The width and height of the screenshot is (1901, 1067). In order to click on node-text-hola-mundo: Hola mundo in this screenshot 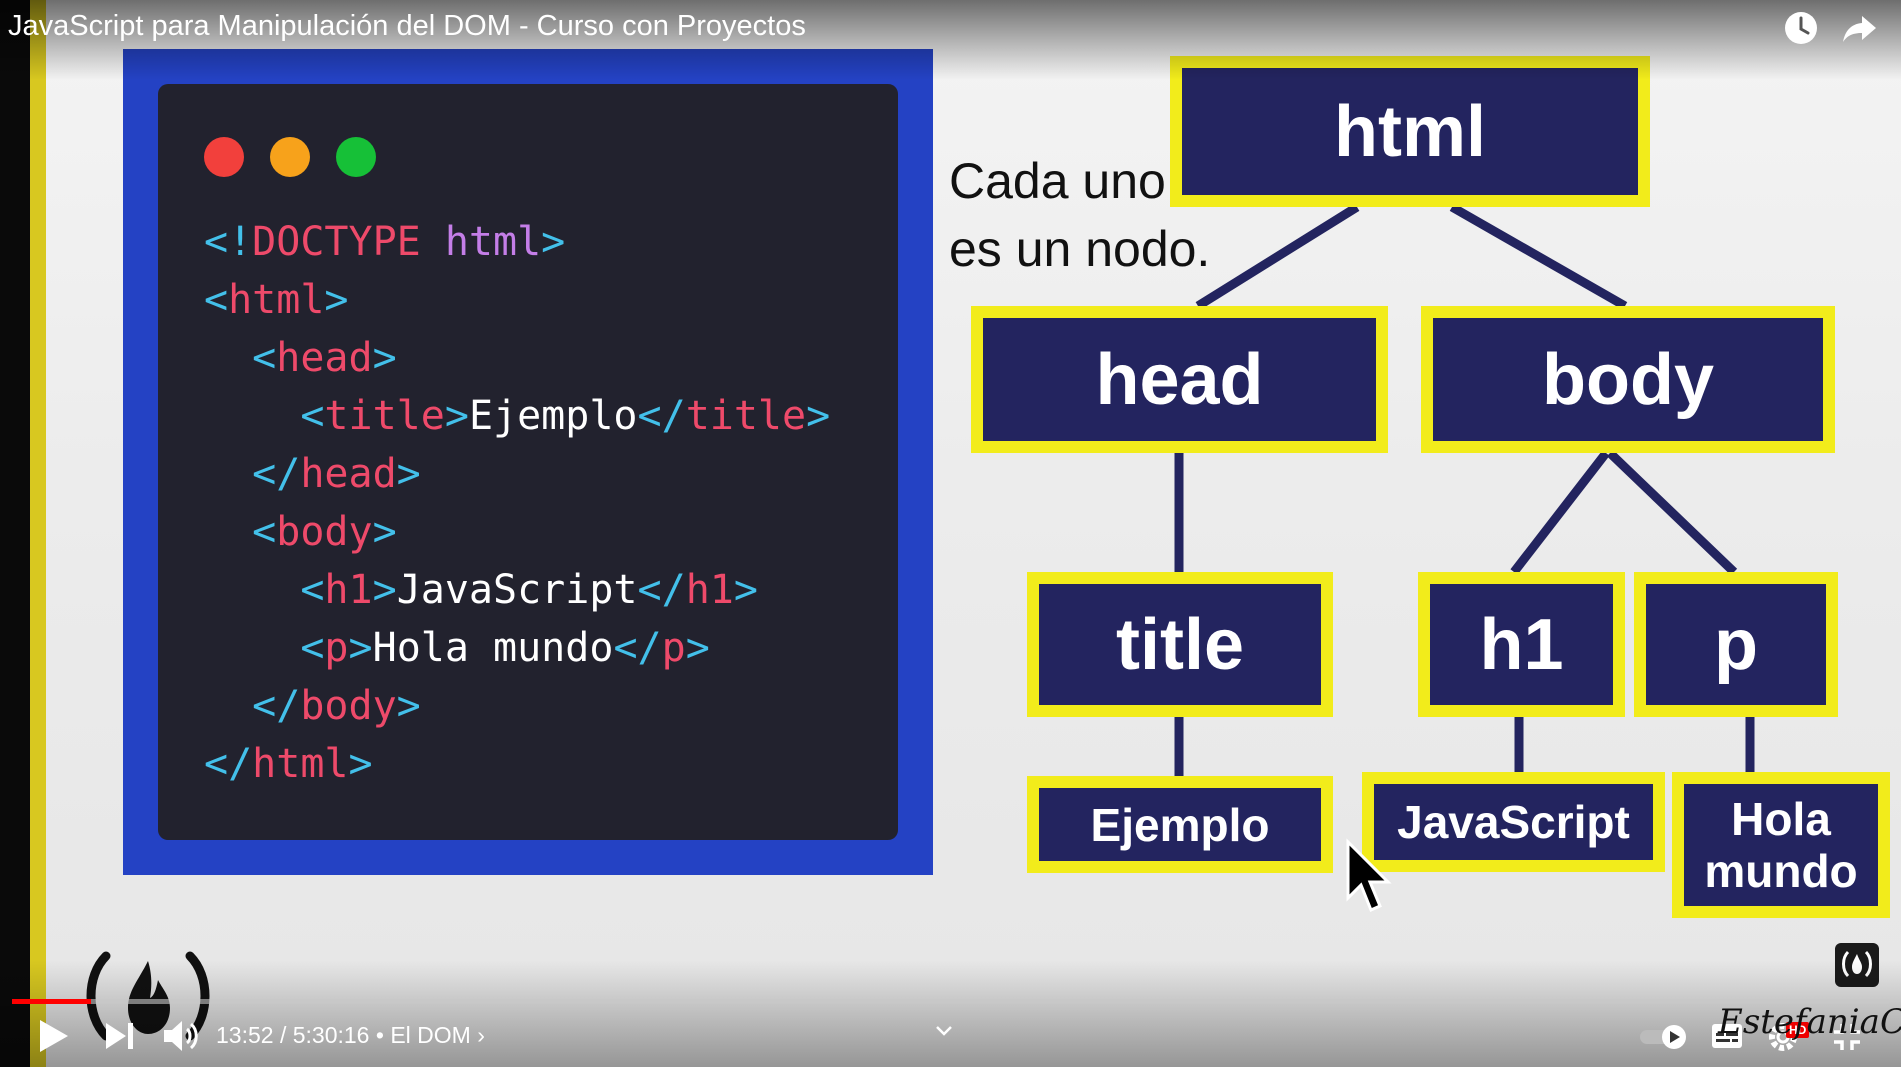, I will do `click(1781, 845)`.